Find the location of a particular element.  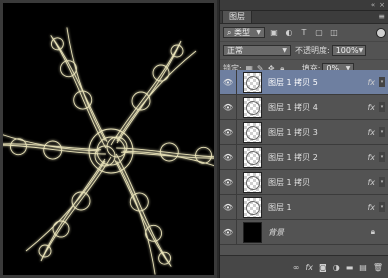

layer-row: 👁︎ 图层 1 拷贝 3 fx ▾ is located at coordinates (304, 132).